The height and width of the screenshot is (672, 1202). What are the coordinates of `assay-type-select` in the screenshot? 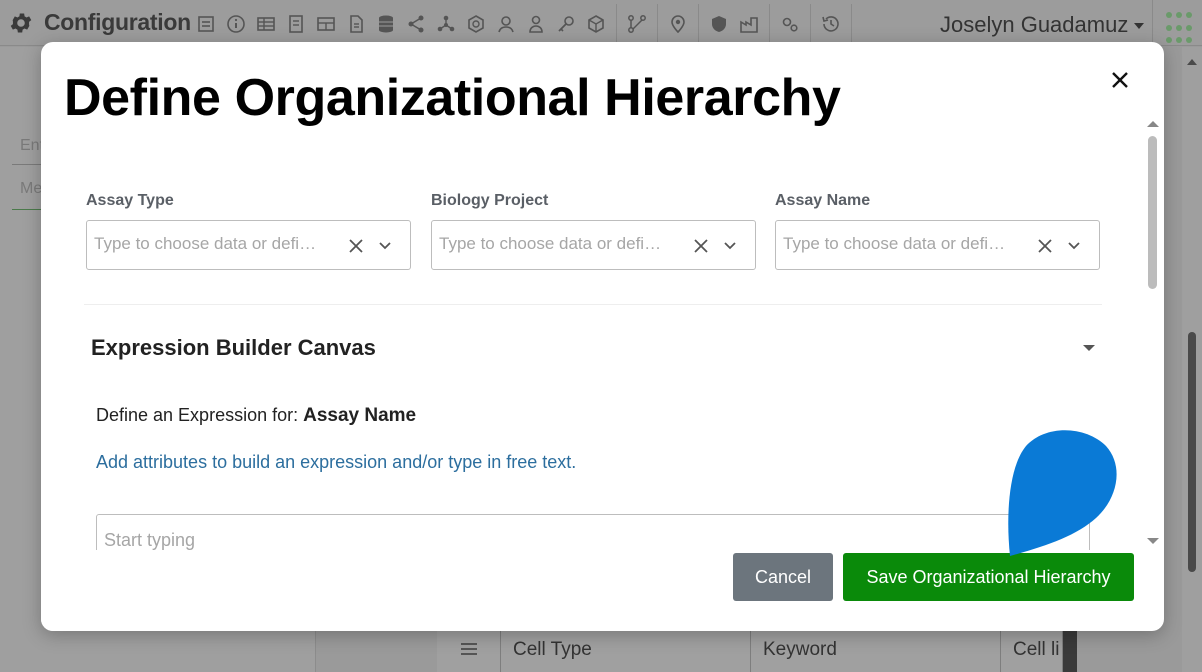 It's located at (248, 245).